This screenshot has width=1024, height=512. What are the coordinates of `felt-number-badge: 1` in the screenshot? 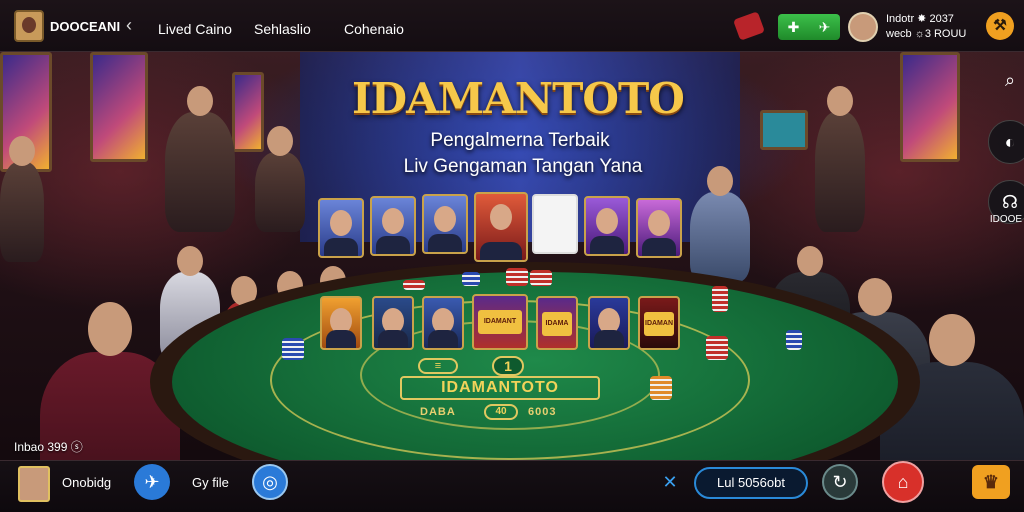 It's located at (508, 366).